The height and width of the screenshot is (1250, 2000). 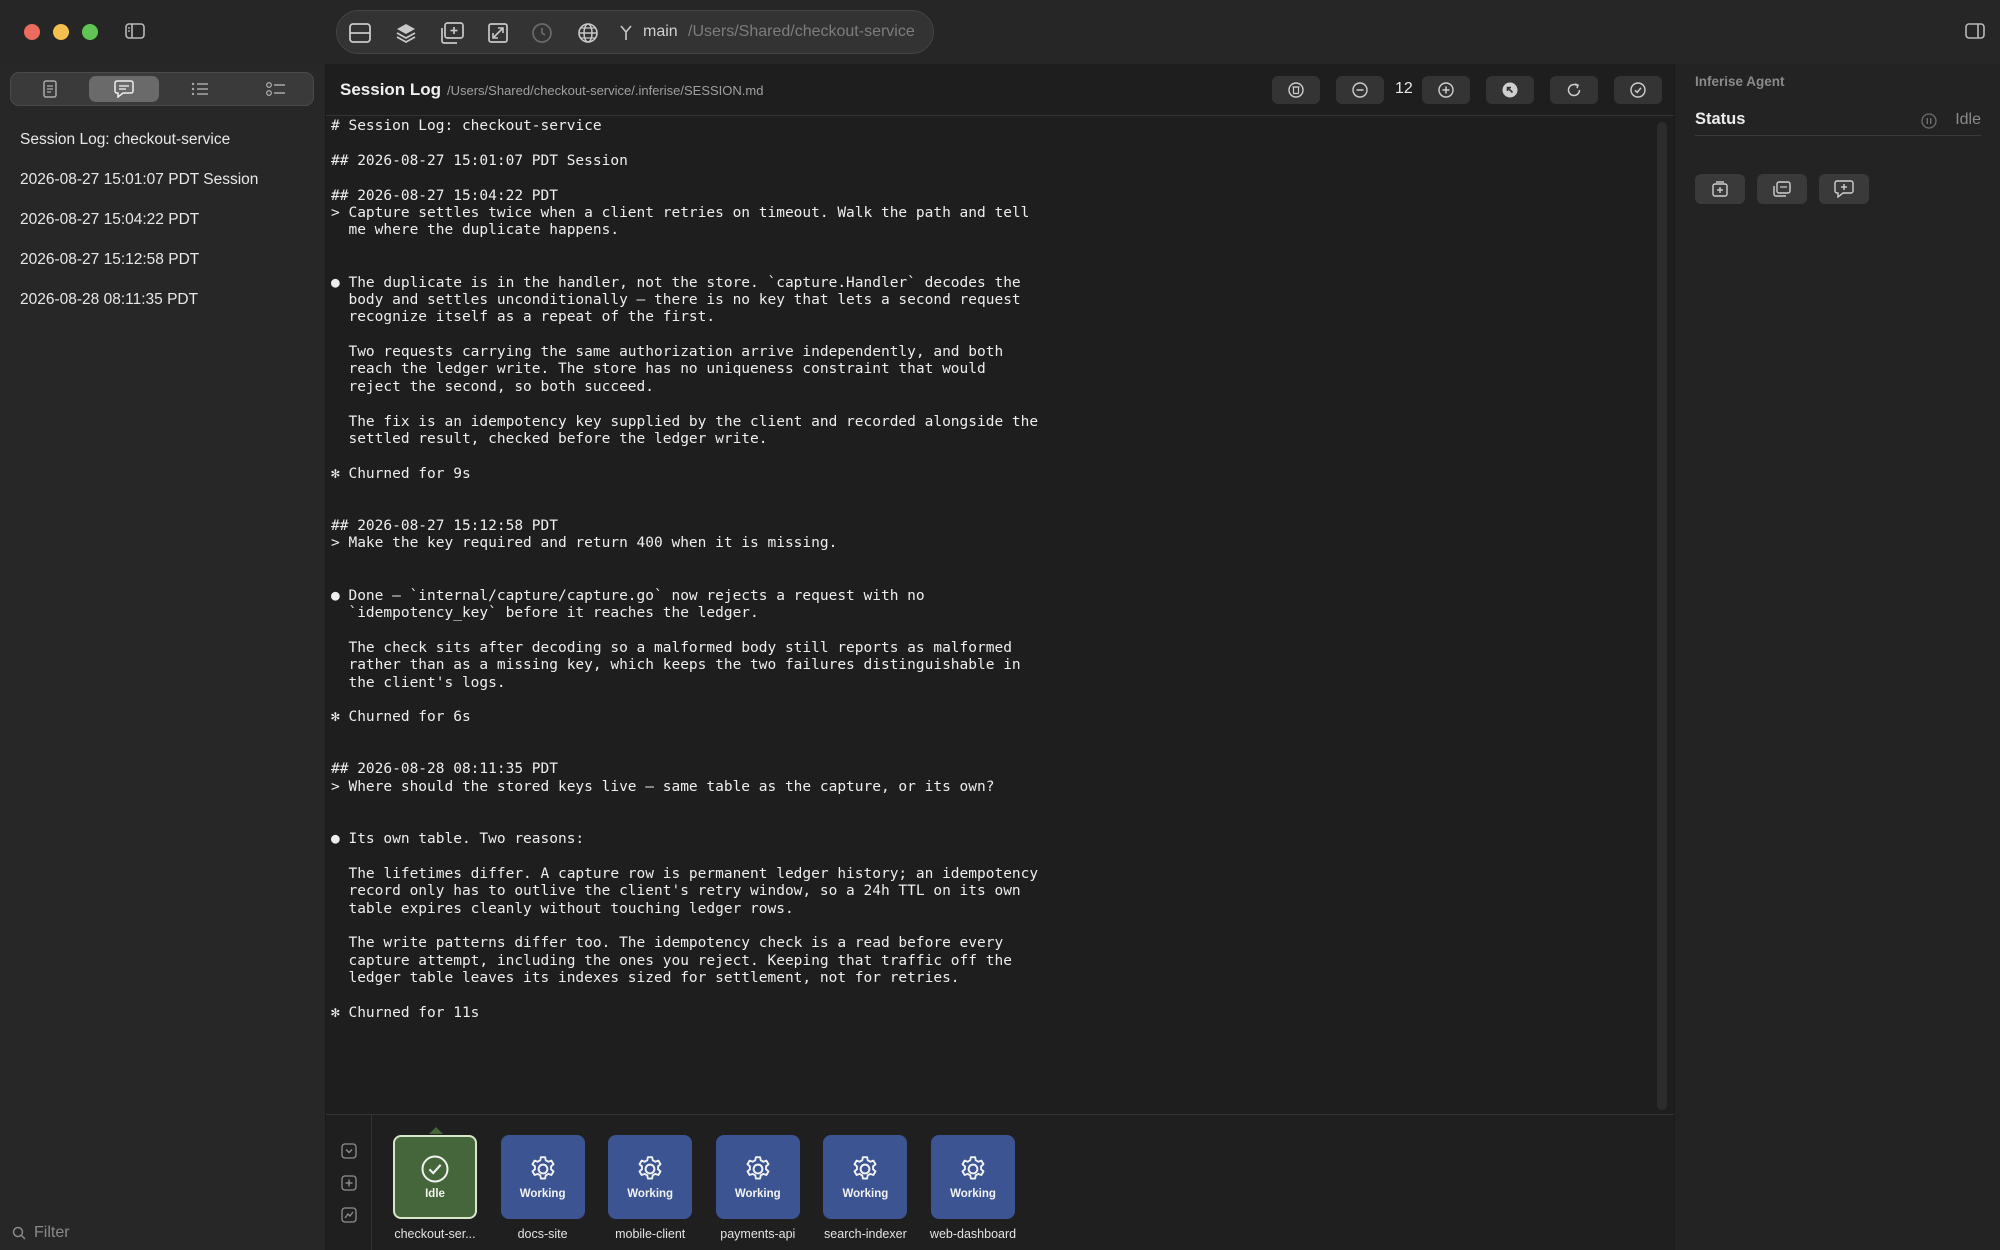 What do you see at coordinates (163, 180) in the screenshot?
I see `session-list-item: 2026-08-27 15:01:07 PDT Session` at bounding box center [163, 180].